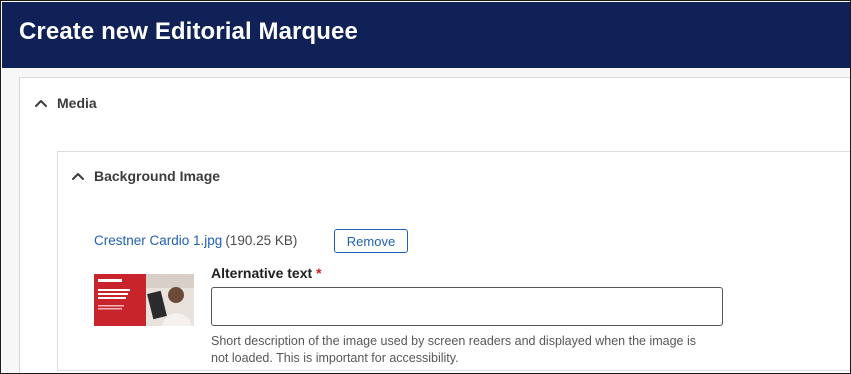 The image size is (851, 374). I want to click on remove-button: Remove, so click(371, 241).